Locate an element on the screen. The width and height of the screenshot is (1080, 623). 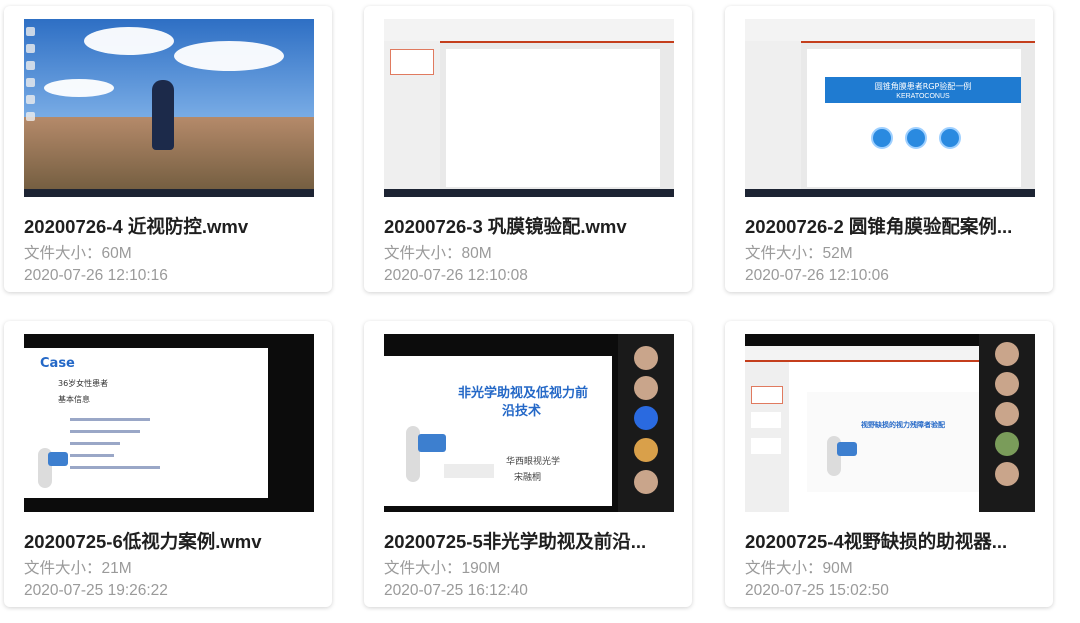
file-size: 文件大小：60M is located at coordinates (78, 253).